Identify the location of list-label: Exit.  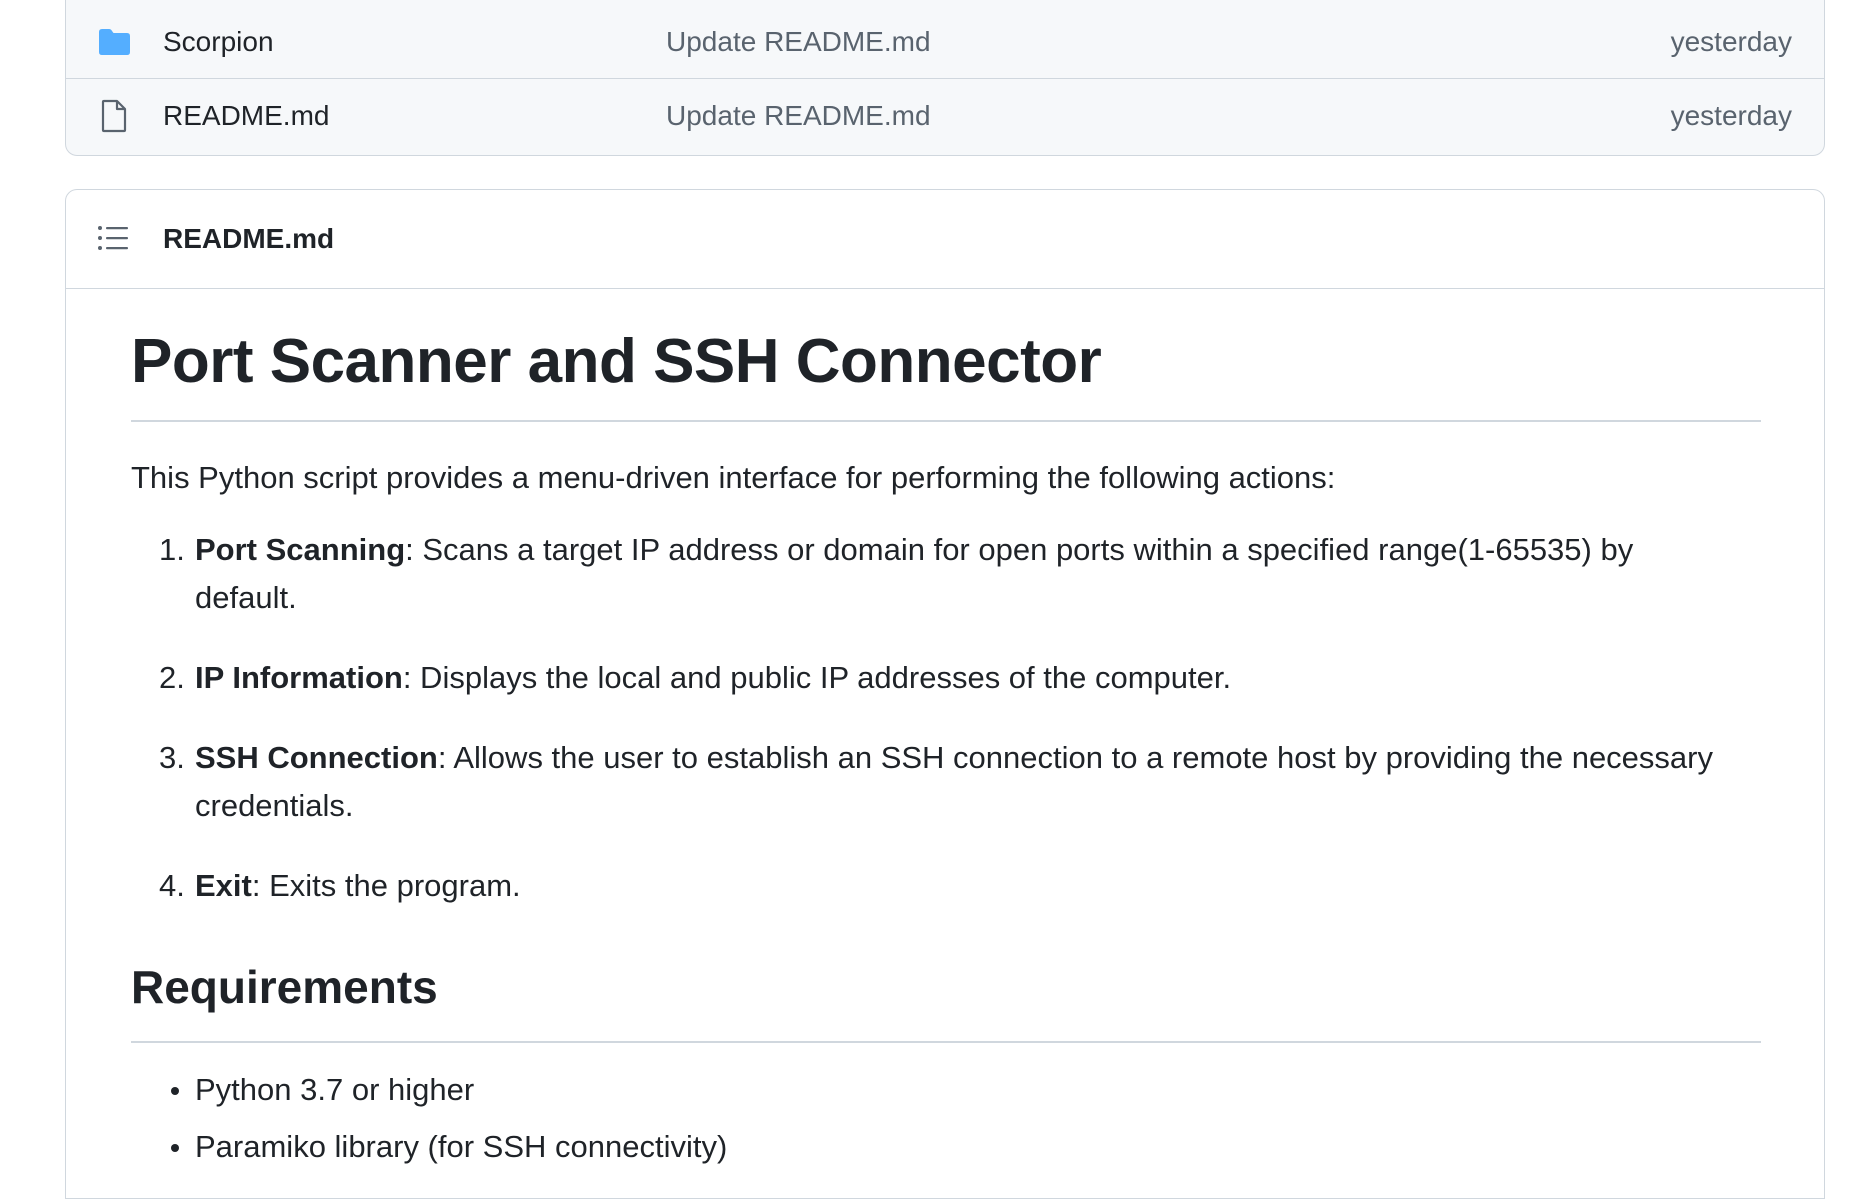
(223, 885).